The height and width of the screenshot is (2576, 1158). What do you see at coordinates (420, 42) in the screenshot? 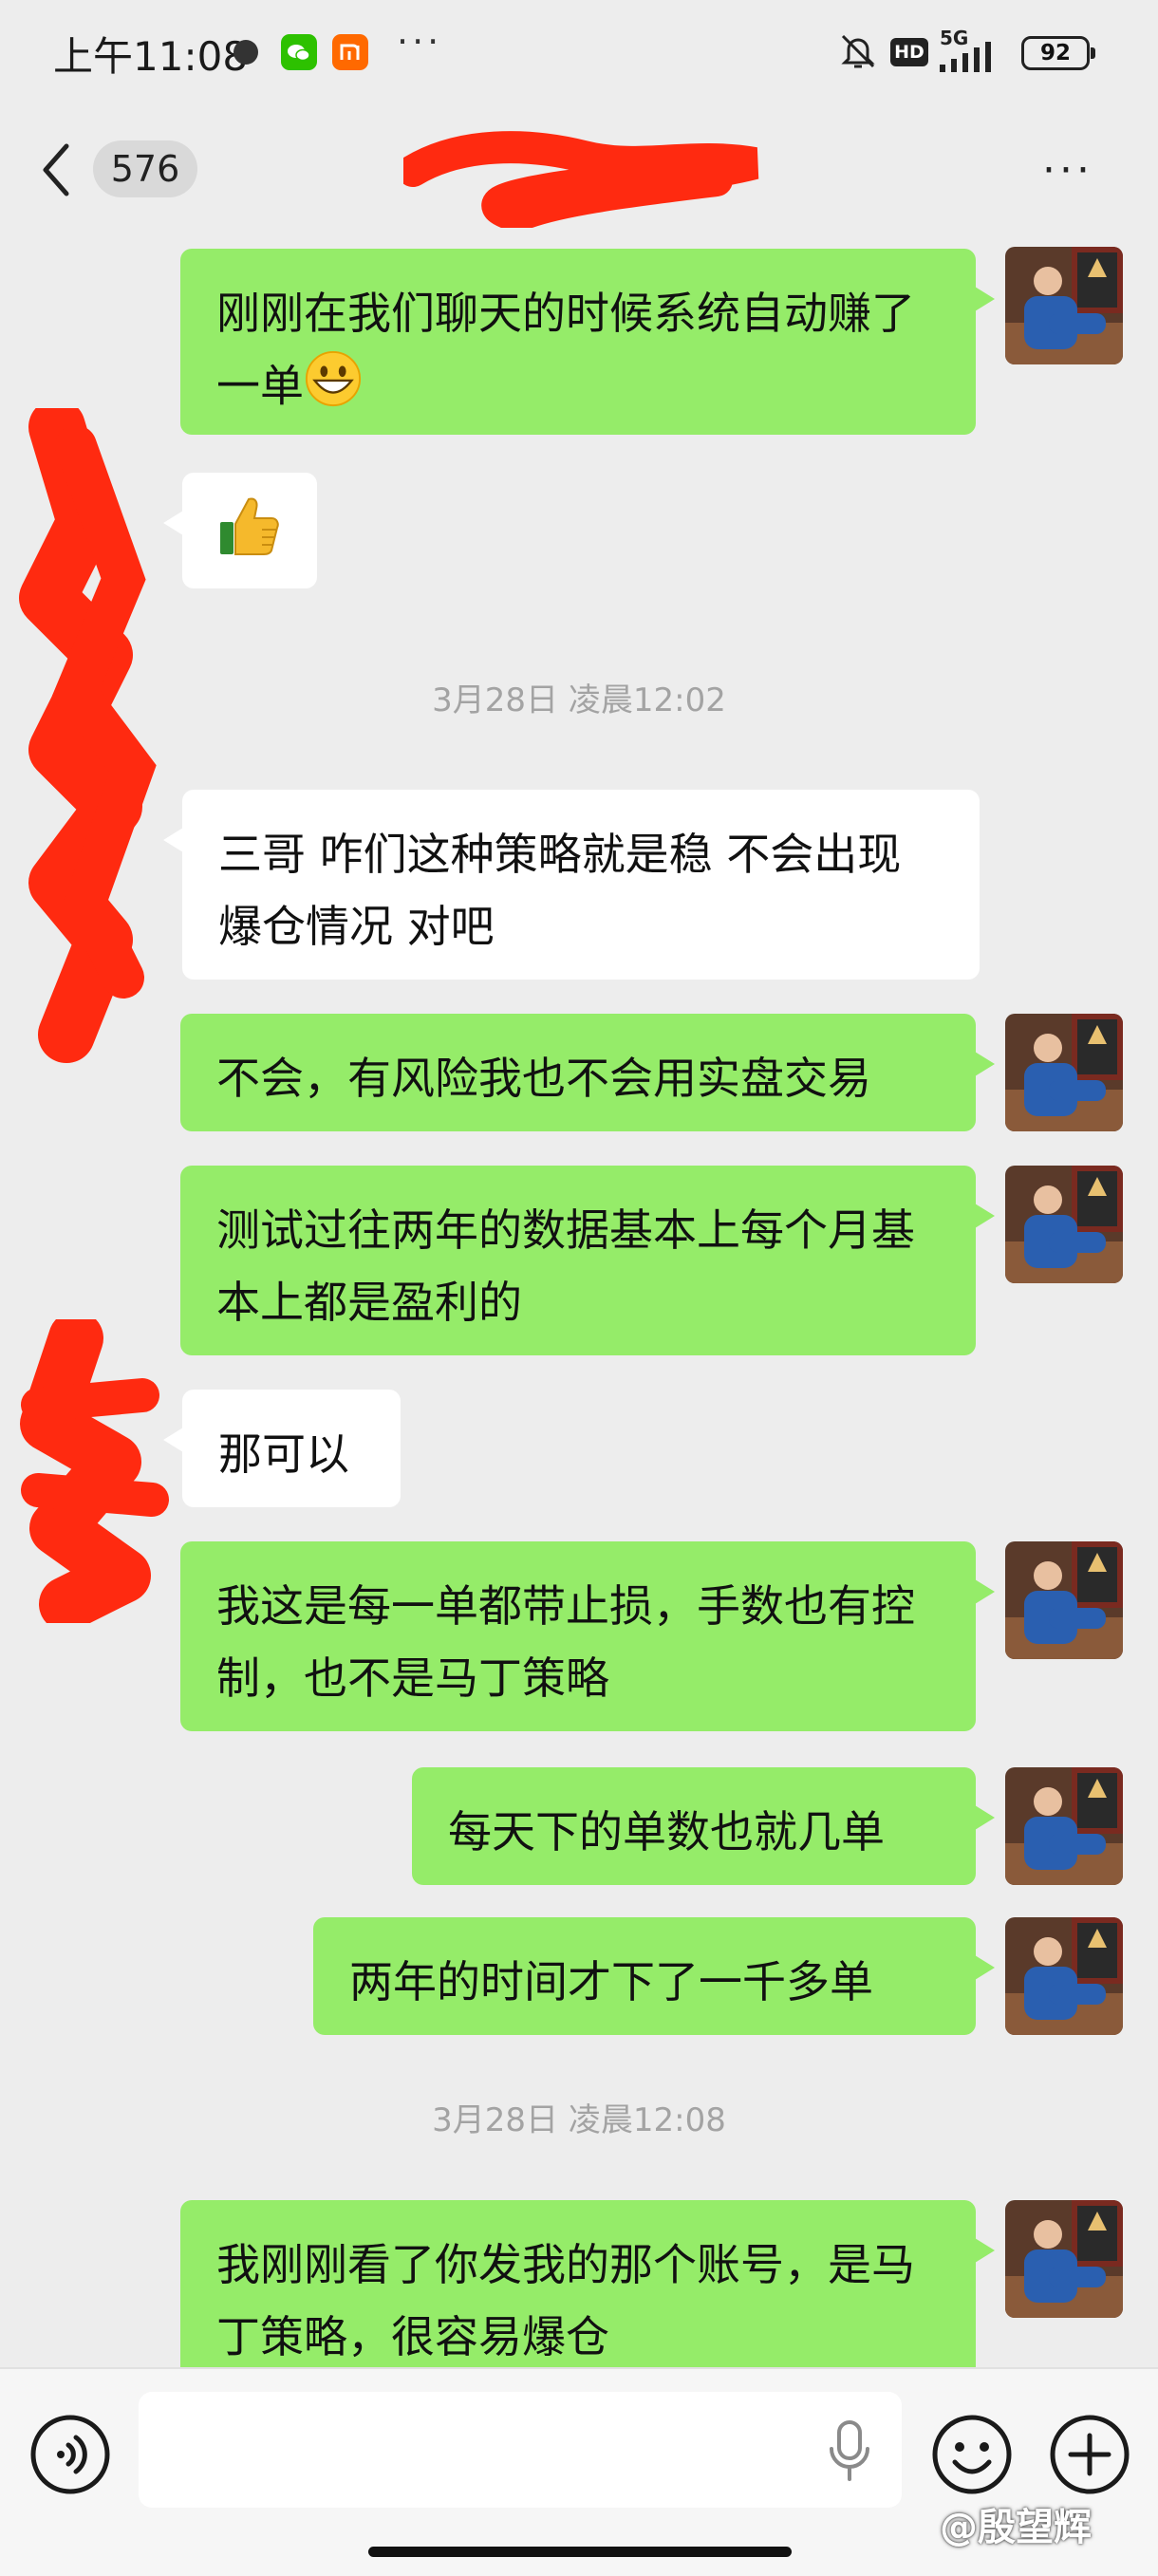
I see `more-notifications-icon: ···` at bounding box center [420, 42].